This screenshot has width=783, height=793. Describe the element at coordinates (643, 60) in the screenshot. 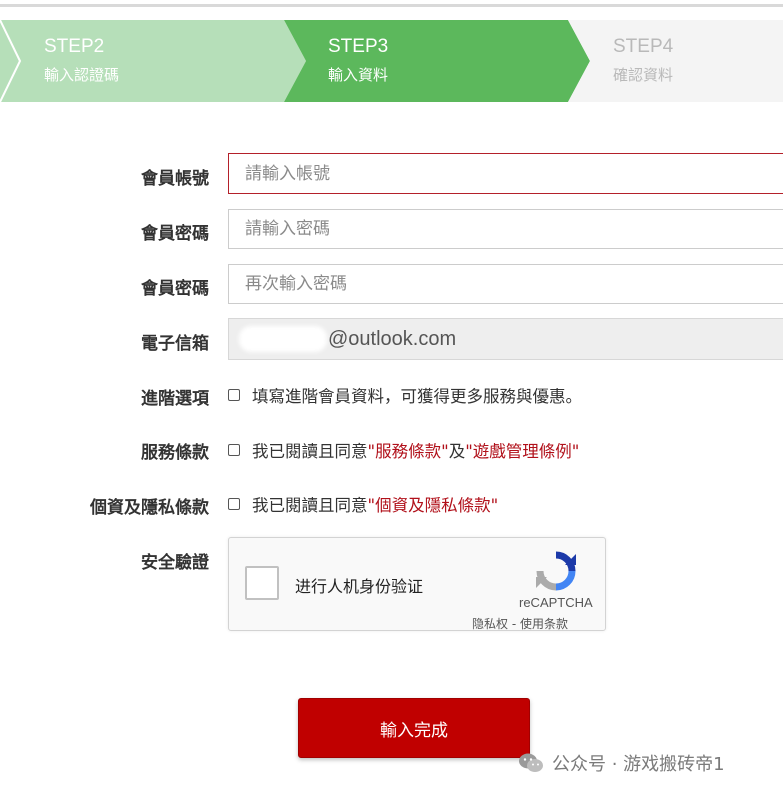

I see `step4: STEP4 確認資料` at that location.